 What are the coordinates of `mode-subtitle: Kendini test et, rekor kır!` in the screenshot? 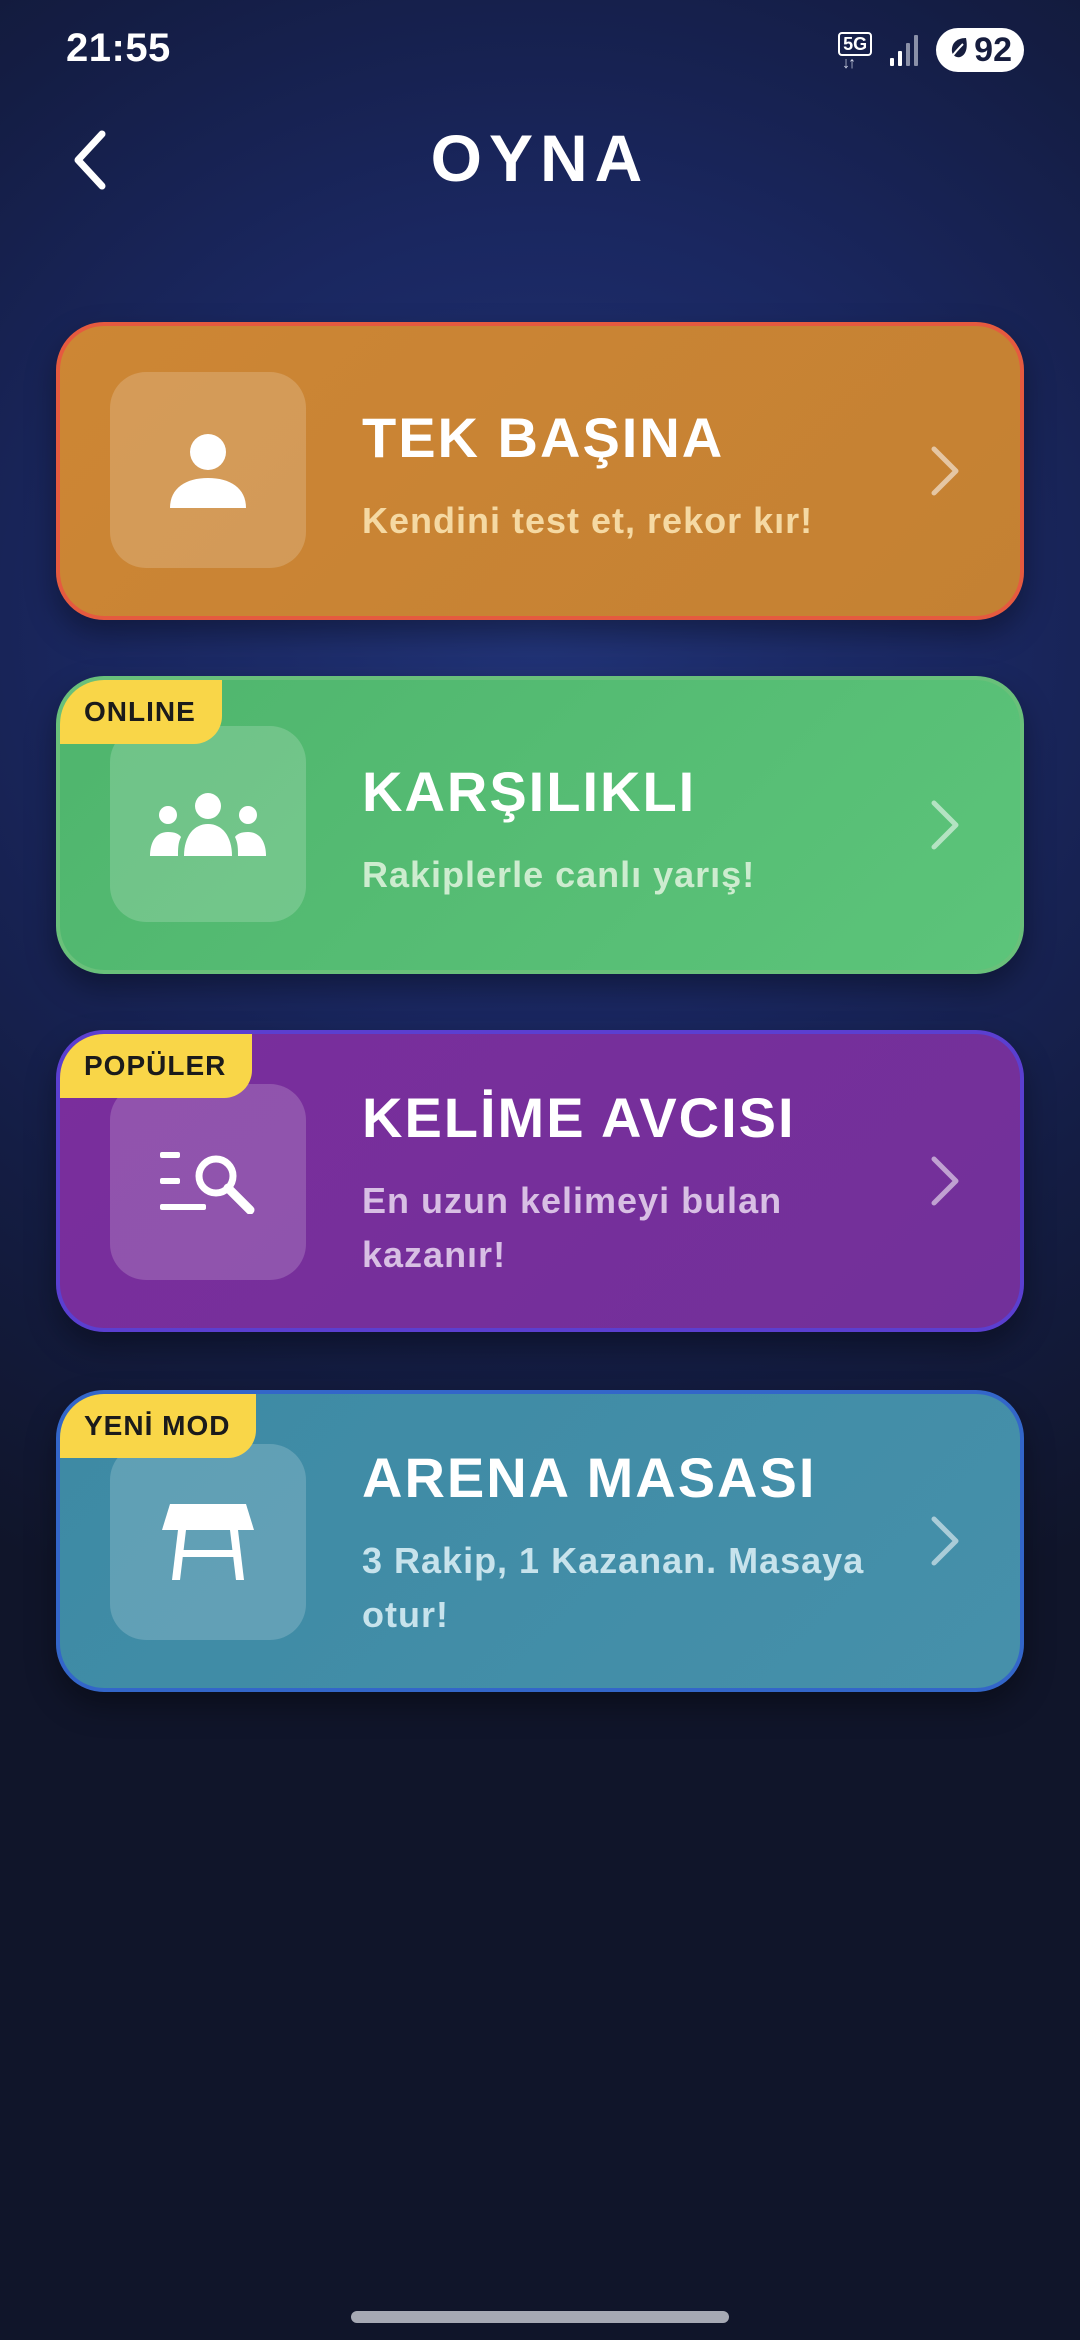 It's located at (588, 520).